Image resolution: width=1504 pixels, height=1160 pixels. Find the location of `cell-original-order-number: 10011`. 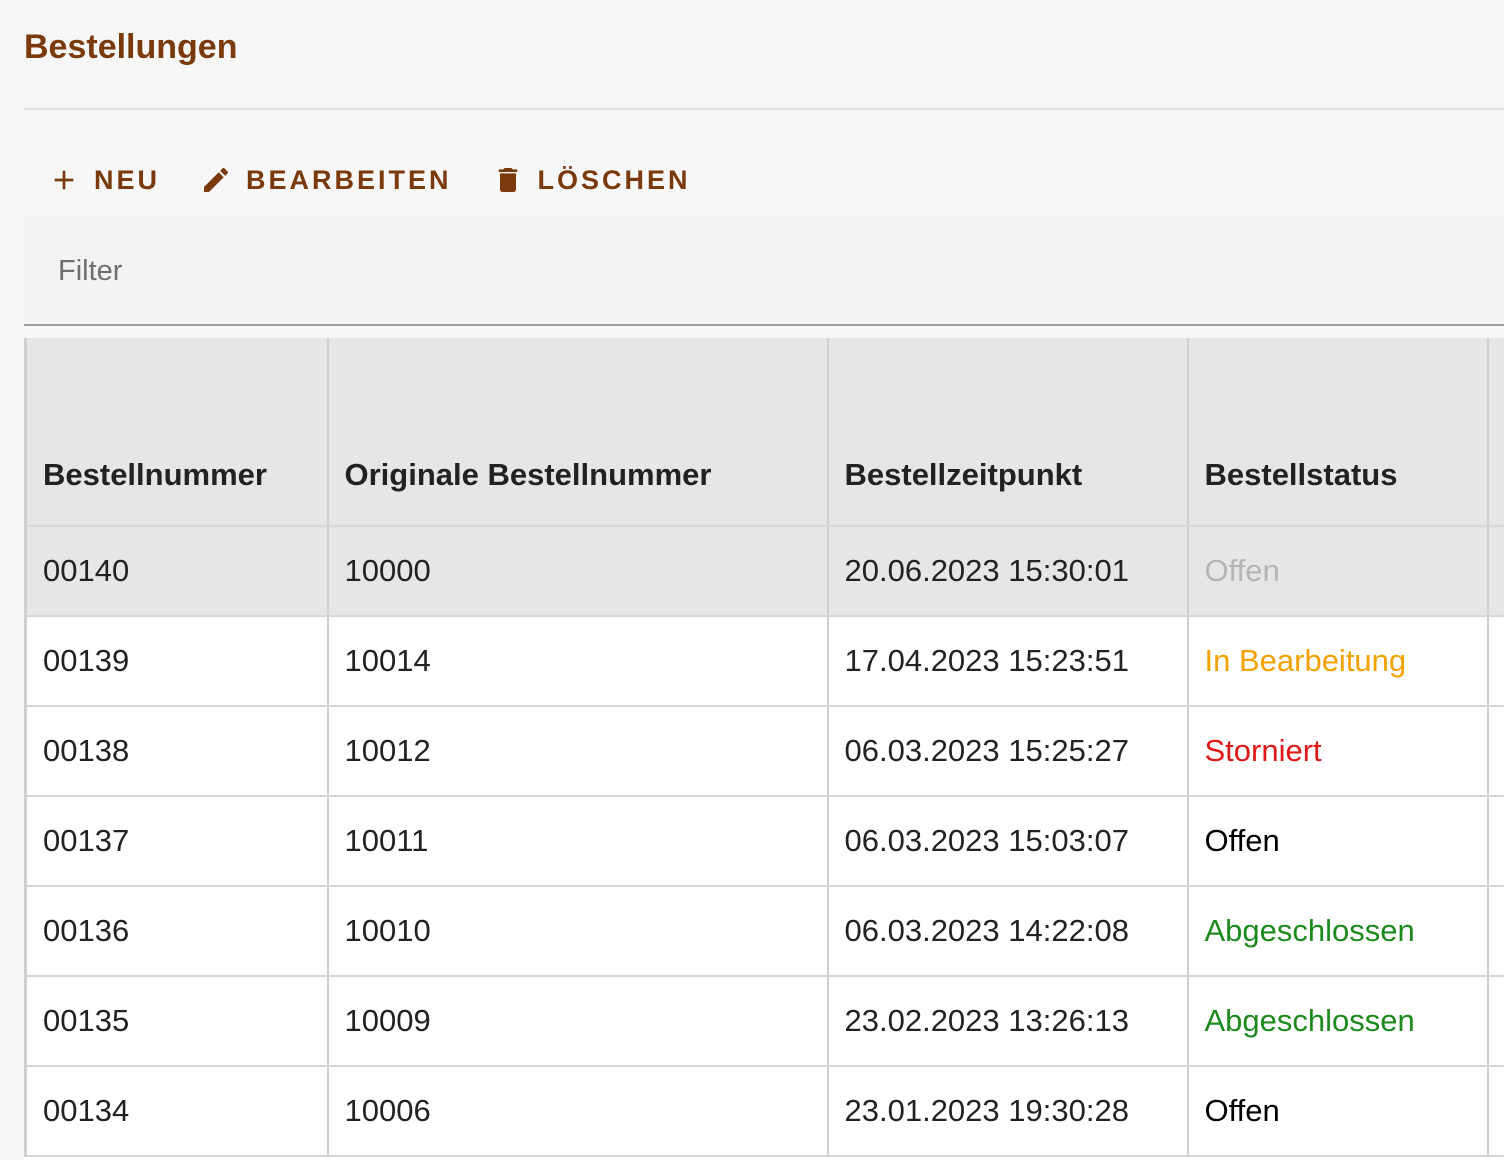

cell-original-order-number: 10011 is located at coordinates (578, 841).